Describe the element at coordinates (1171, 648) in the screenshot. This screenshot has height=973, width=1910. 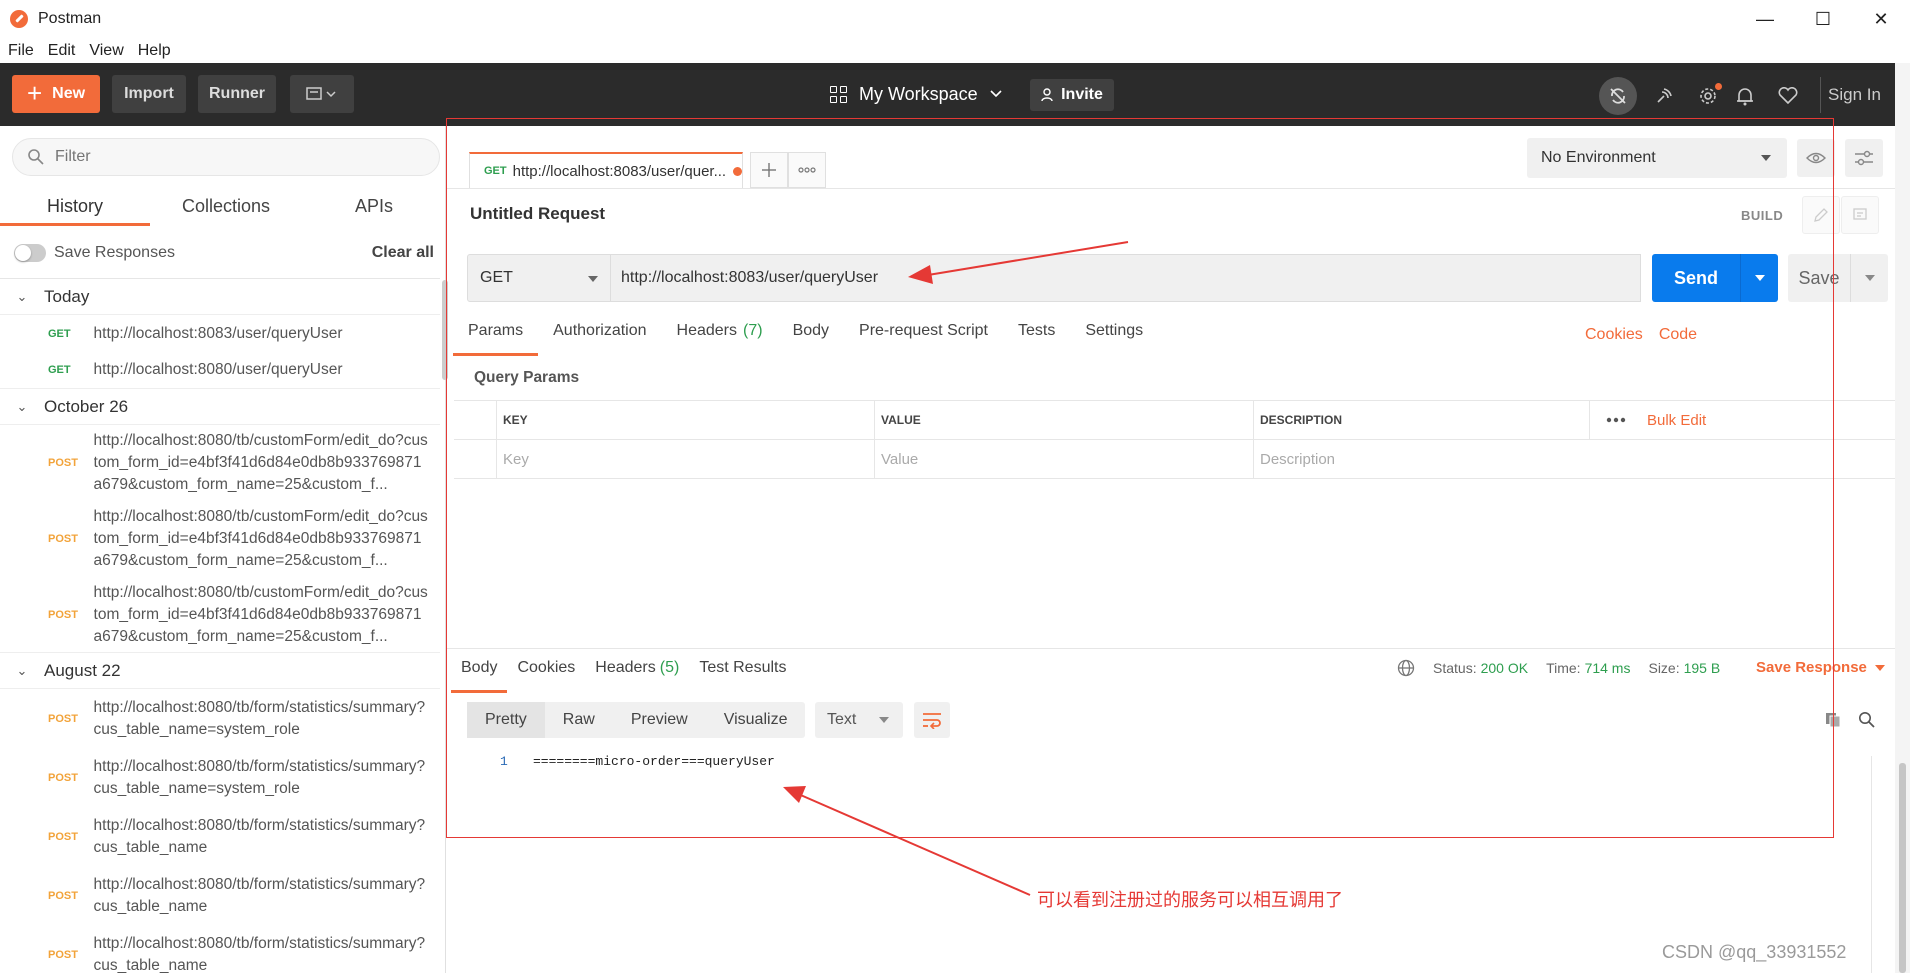
I see `response-divider` at that location.